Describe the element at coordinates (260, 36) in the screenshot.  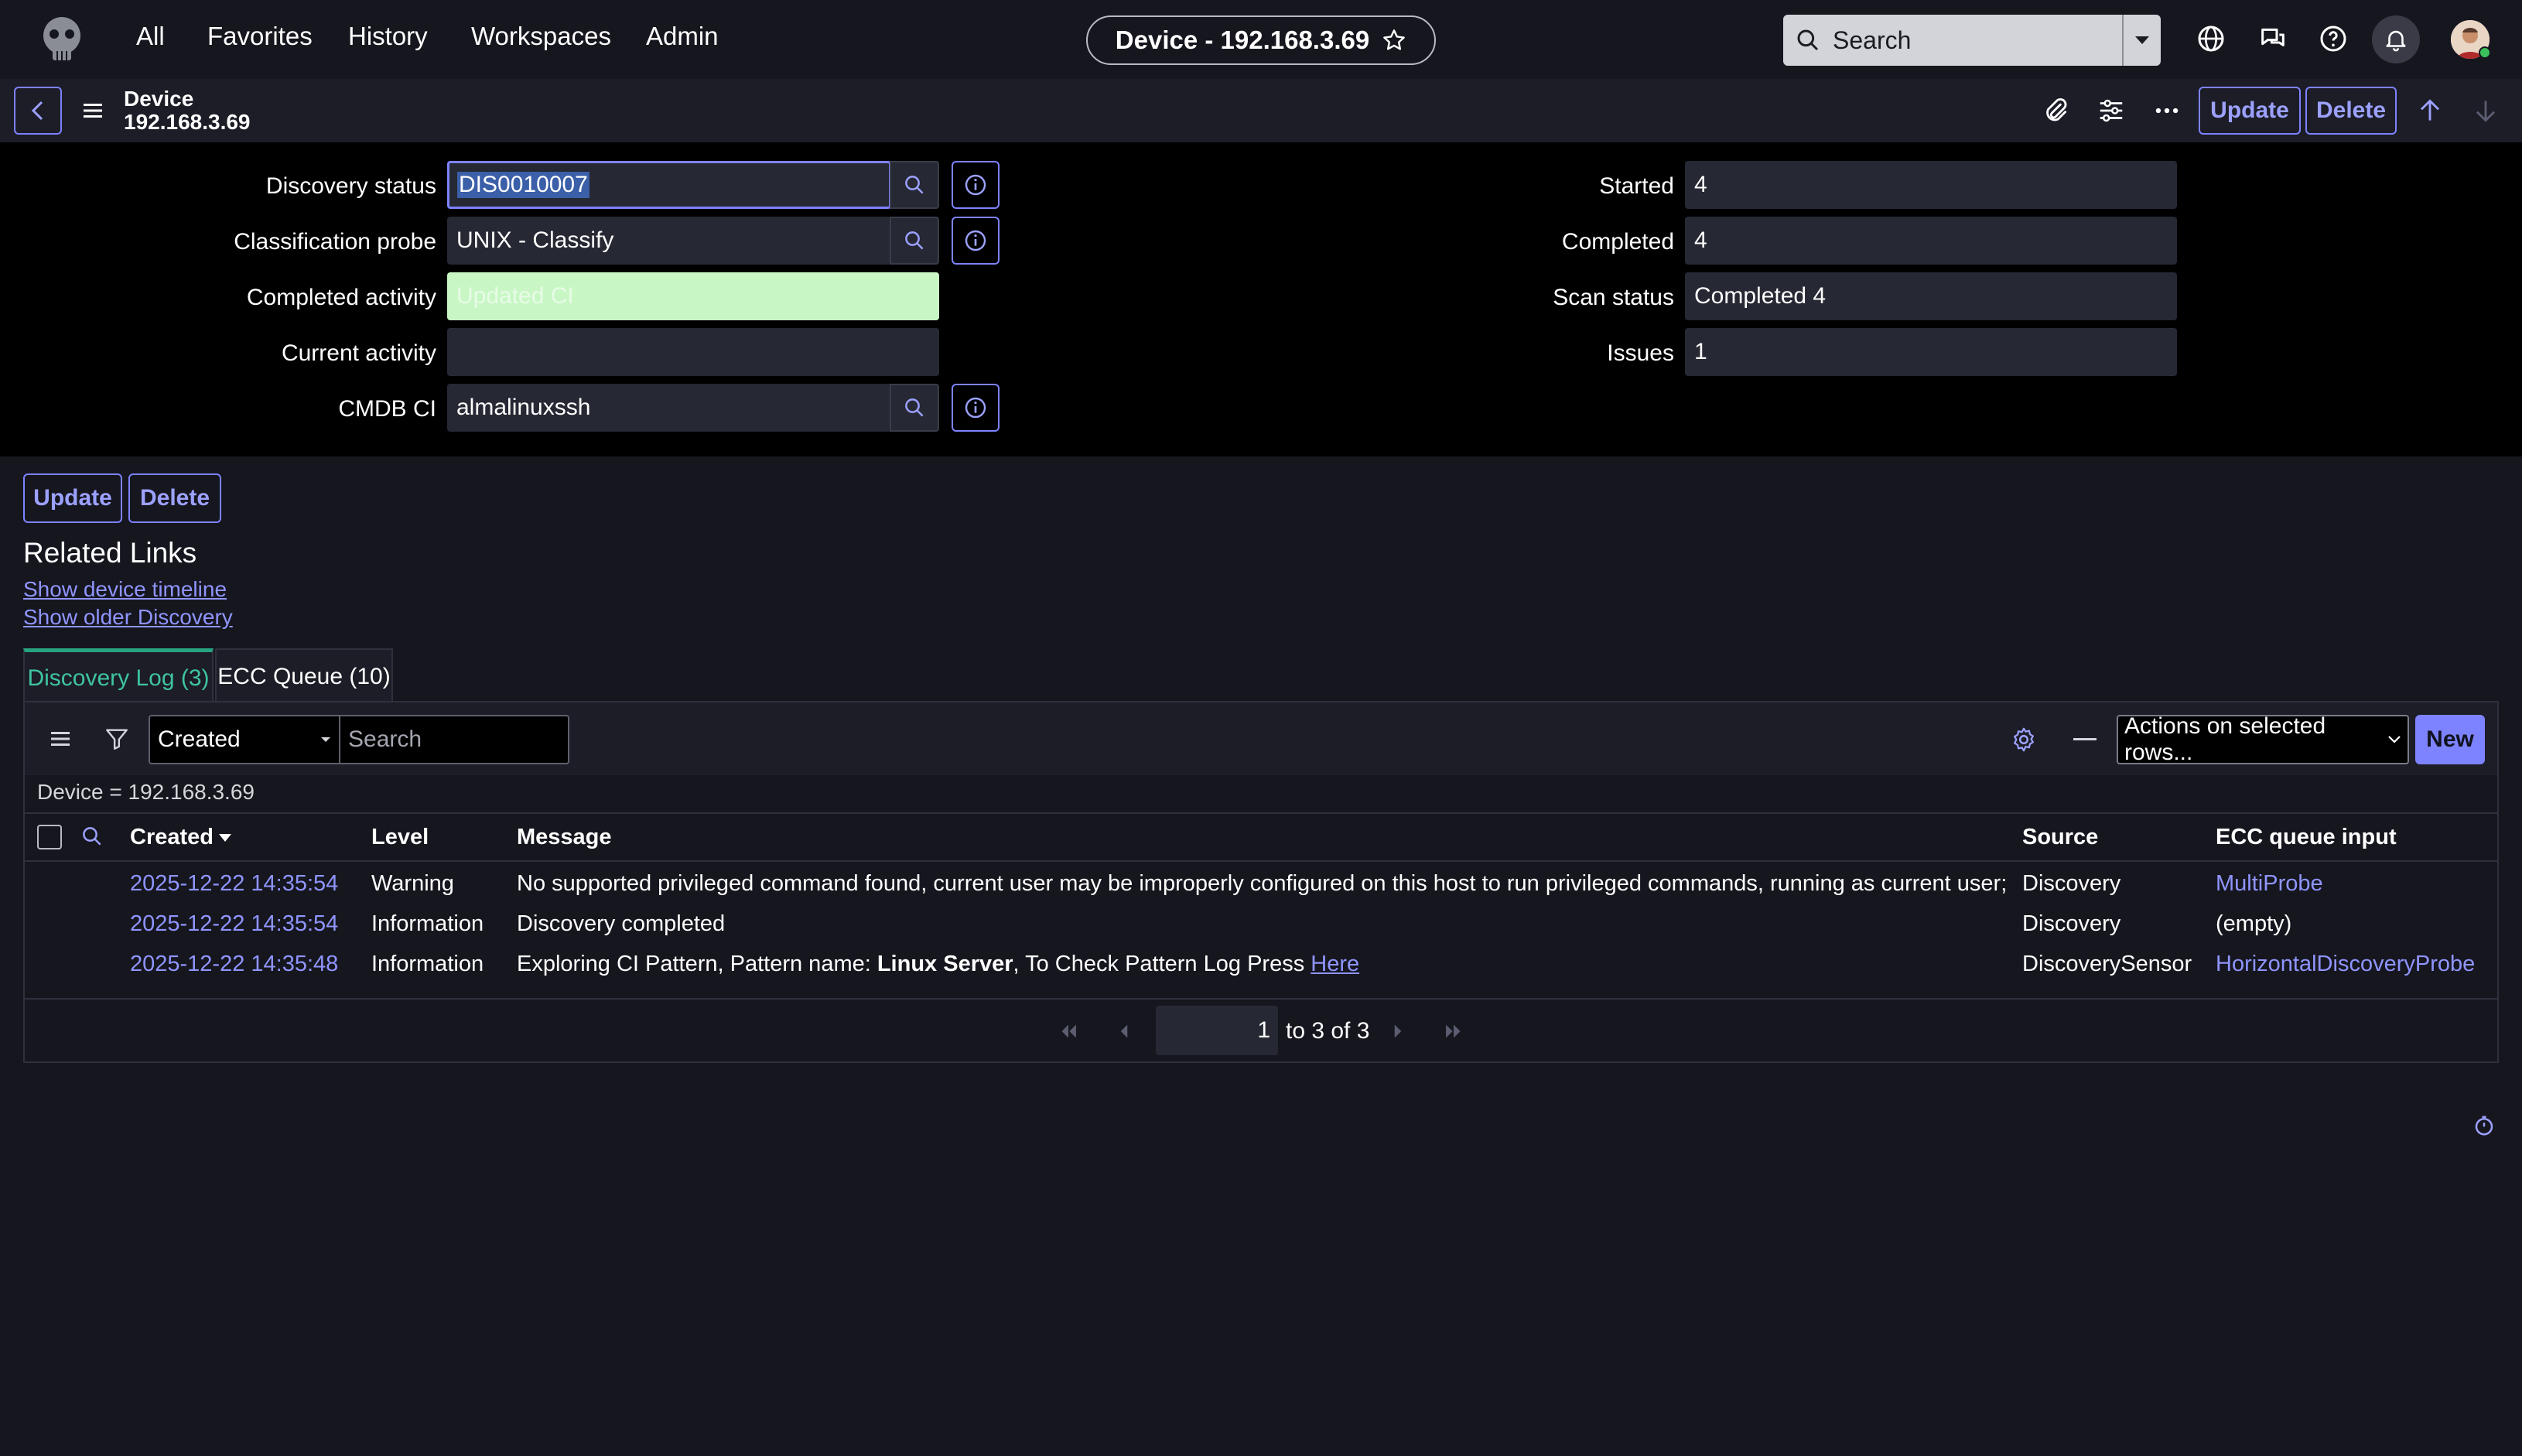
I see `nav-favorites: Favorites` at that location.